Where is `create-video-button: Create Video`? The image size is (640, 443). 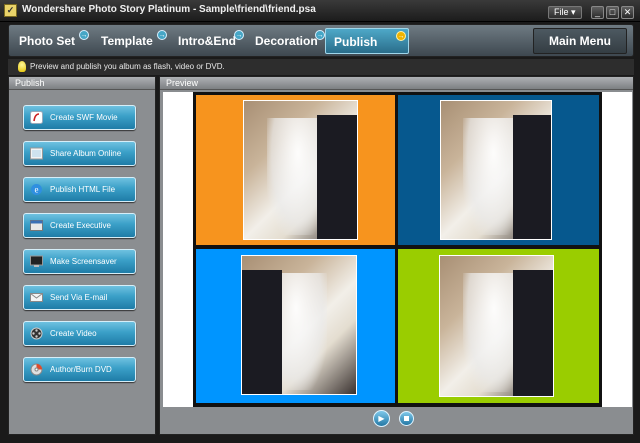 create-video-button: Create Video is located at coordinates (79, 333).